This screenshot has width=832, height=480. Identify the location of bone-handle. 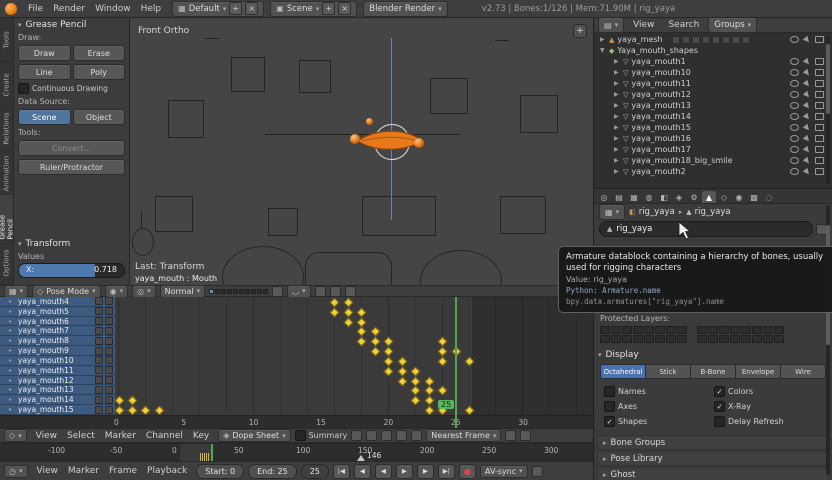
(355, 139).